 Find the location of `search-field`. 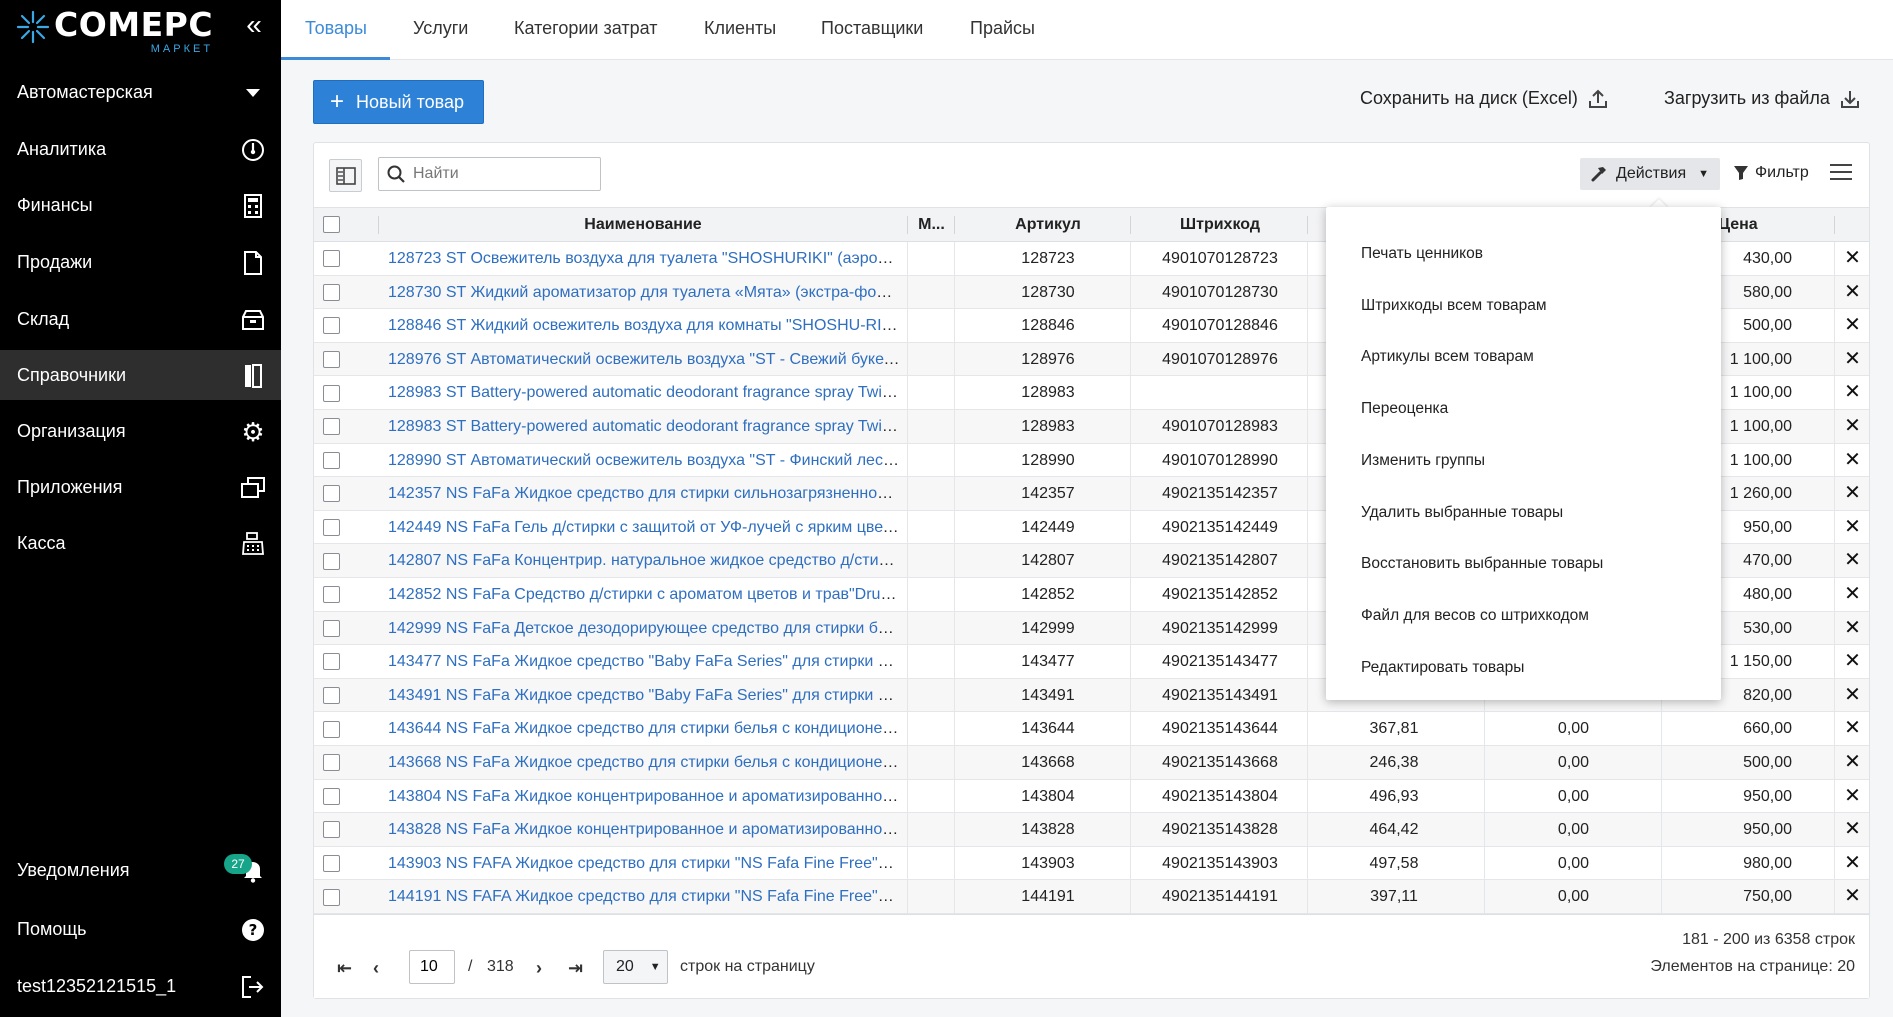

search-field is located at coordinates (489, 174).